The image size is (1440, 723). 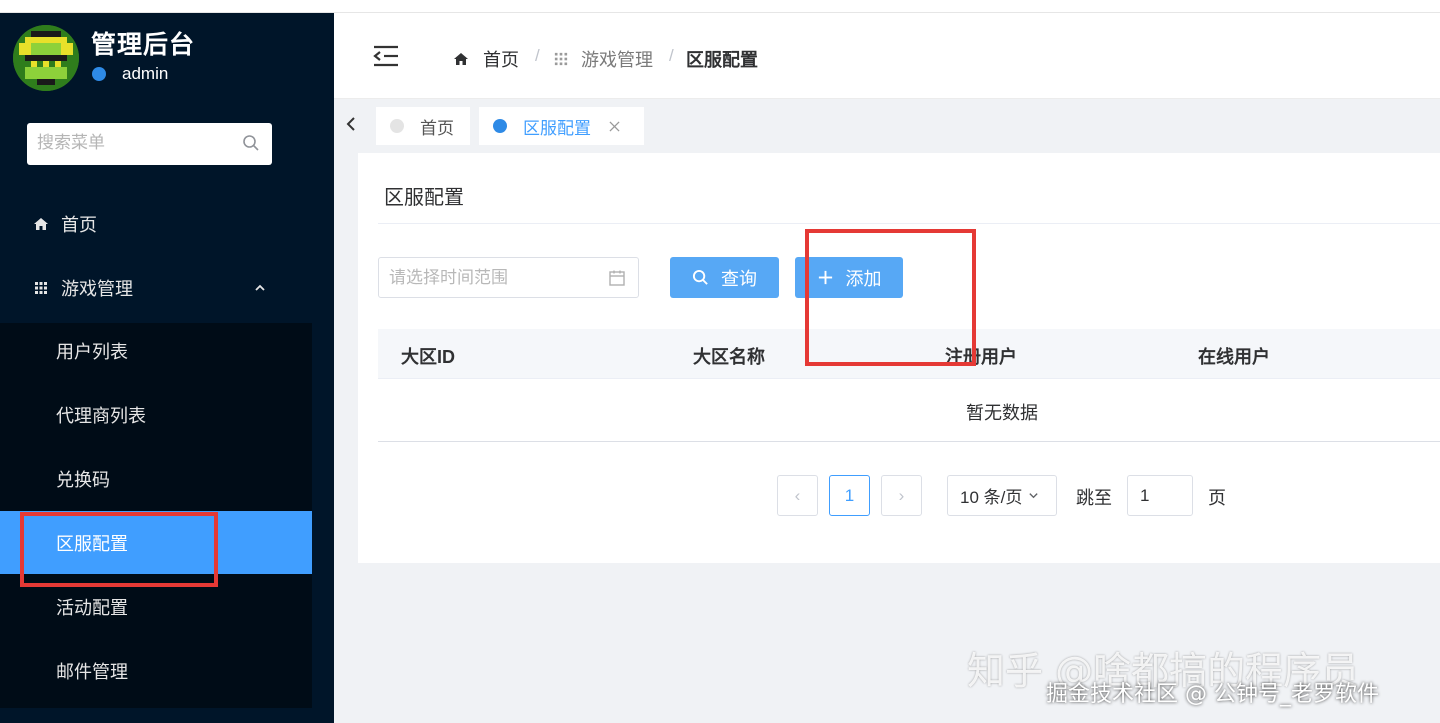 What do you see at coordinates (739, 278) in the screenshot?
I see `query-button-label: 查询` at bounding box center [739, 278].